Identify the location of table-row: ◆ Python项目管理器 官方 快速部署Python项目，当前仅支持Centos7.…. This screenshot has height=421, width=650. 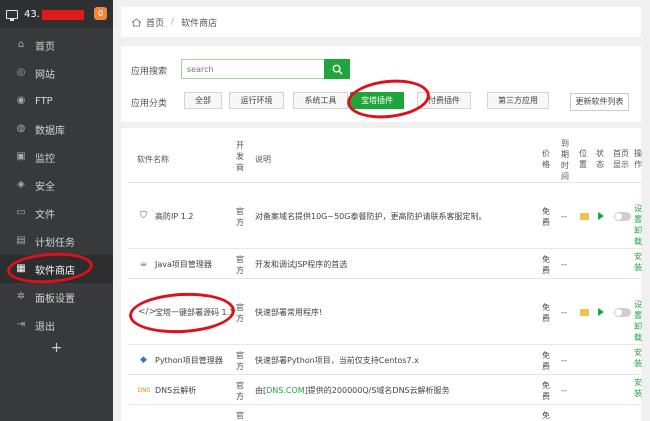
(385, 359).